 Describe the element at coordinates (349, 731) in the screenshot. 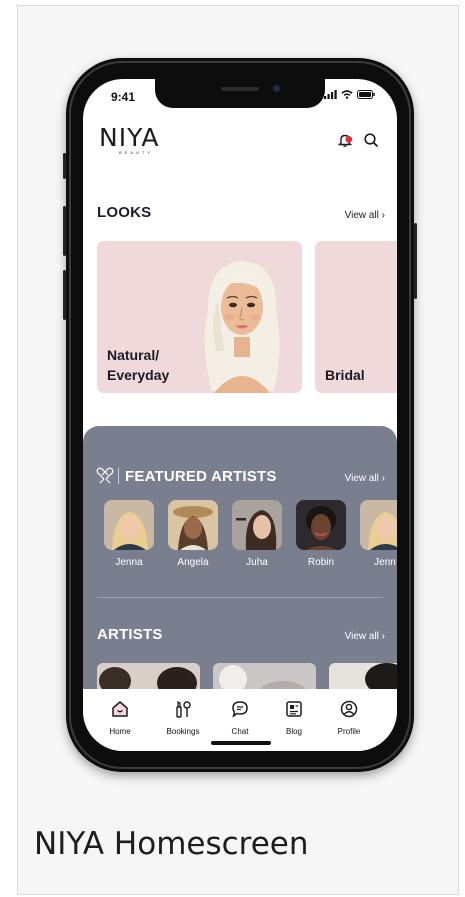

I see `tab-label: Profile` at that location.